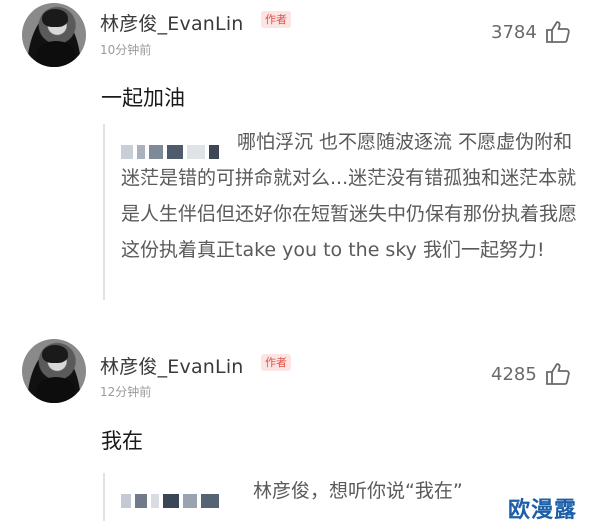 The image size is (594, 529). What do you see at coordinates (358, 491) in the screenshot?
I see `quoted-reply-text: 林彦俊，想听你说“我在”` at bounding box center [358, 491].